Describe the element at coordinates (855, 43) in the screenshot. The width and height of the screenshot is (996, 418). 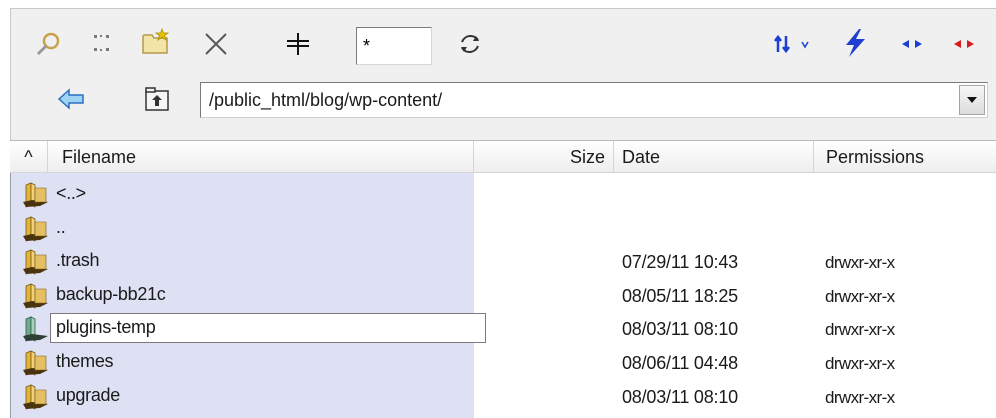
I see `bolt-icon` at that location.